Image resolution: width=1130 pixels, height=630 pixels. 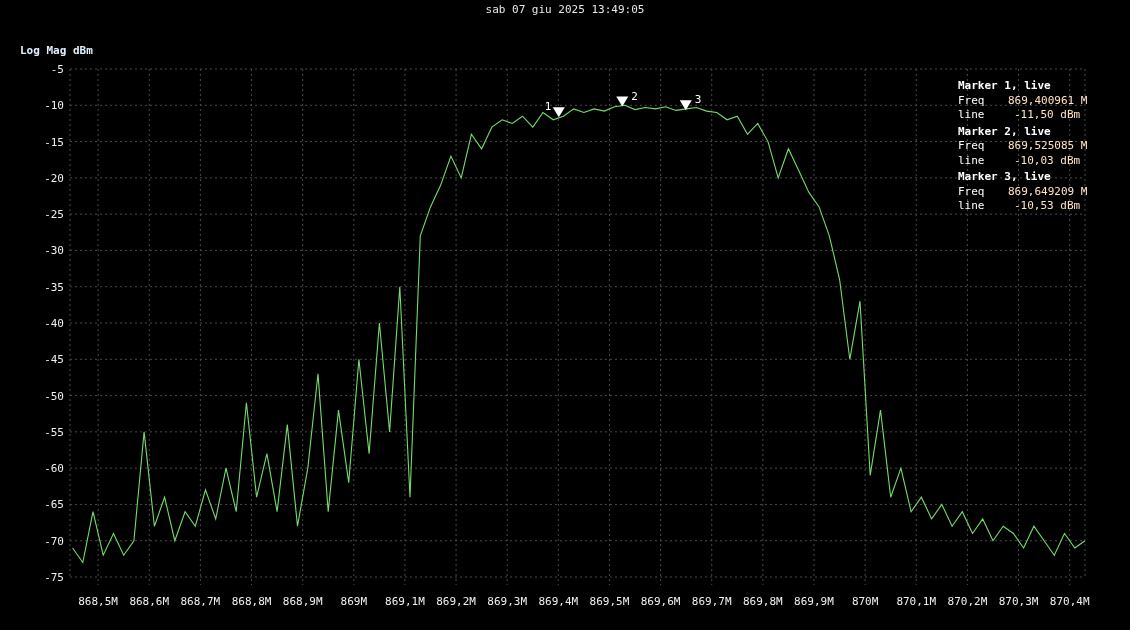 What do you see at coordinates (54, 323) in the screenshot?
I see `y-tick-label: -40` at bounding box center [54, 323].